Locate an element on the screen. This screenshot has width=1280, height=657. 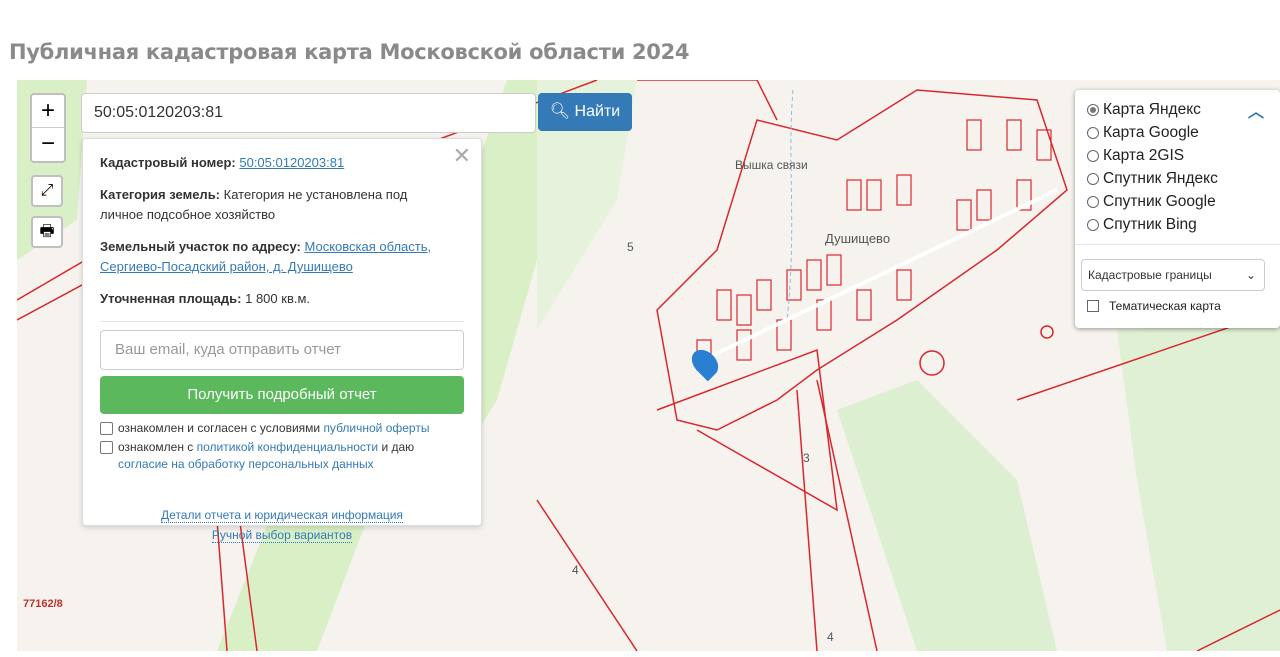
map-label-4b: 4 is located at coordinates (830, 637).